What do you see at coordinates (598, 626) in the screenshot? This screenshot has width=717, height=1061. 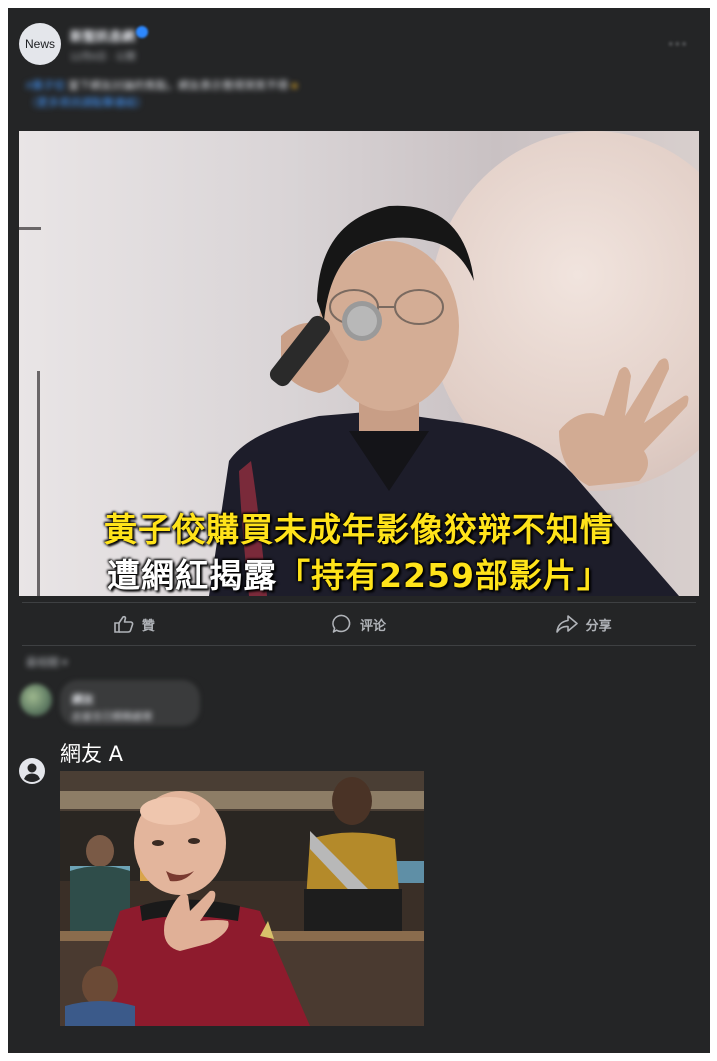 I see `share-label: 分享` at bounding box center [598, 626].